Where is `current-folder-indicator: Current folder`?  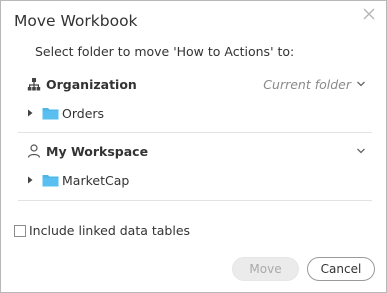 current-folder-indicator: Current folder is located at coordinates (317, 84).